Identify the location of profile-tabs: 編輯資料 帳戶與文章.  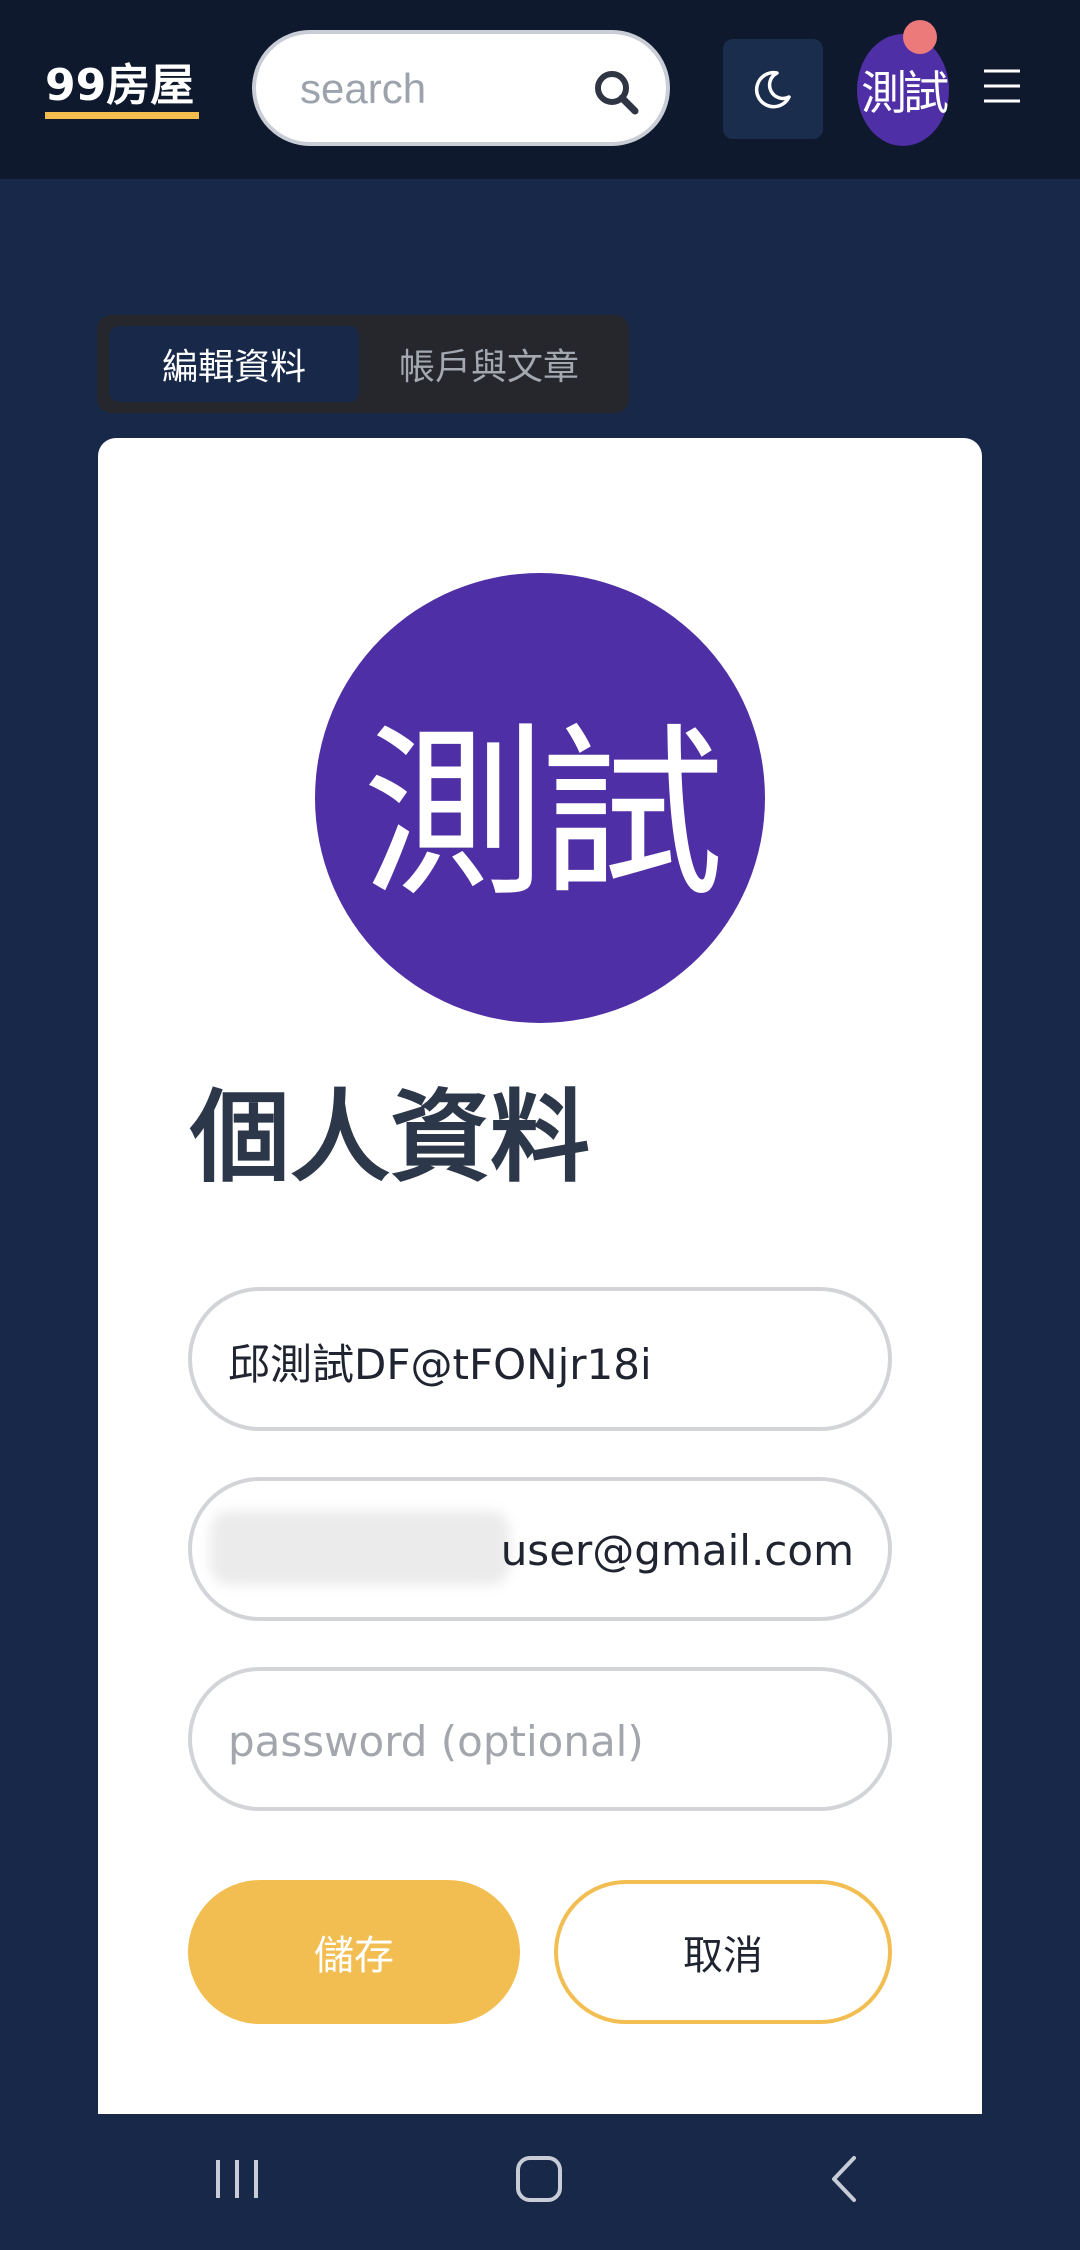
(363, 364).